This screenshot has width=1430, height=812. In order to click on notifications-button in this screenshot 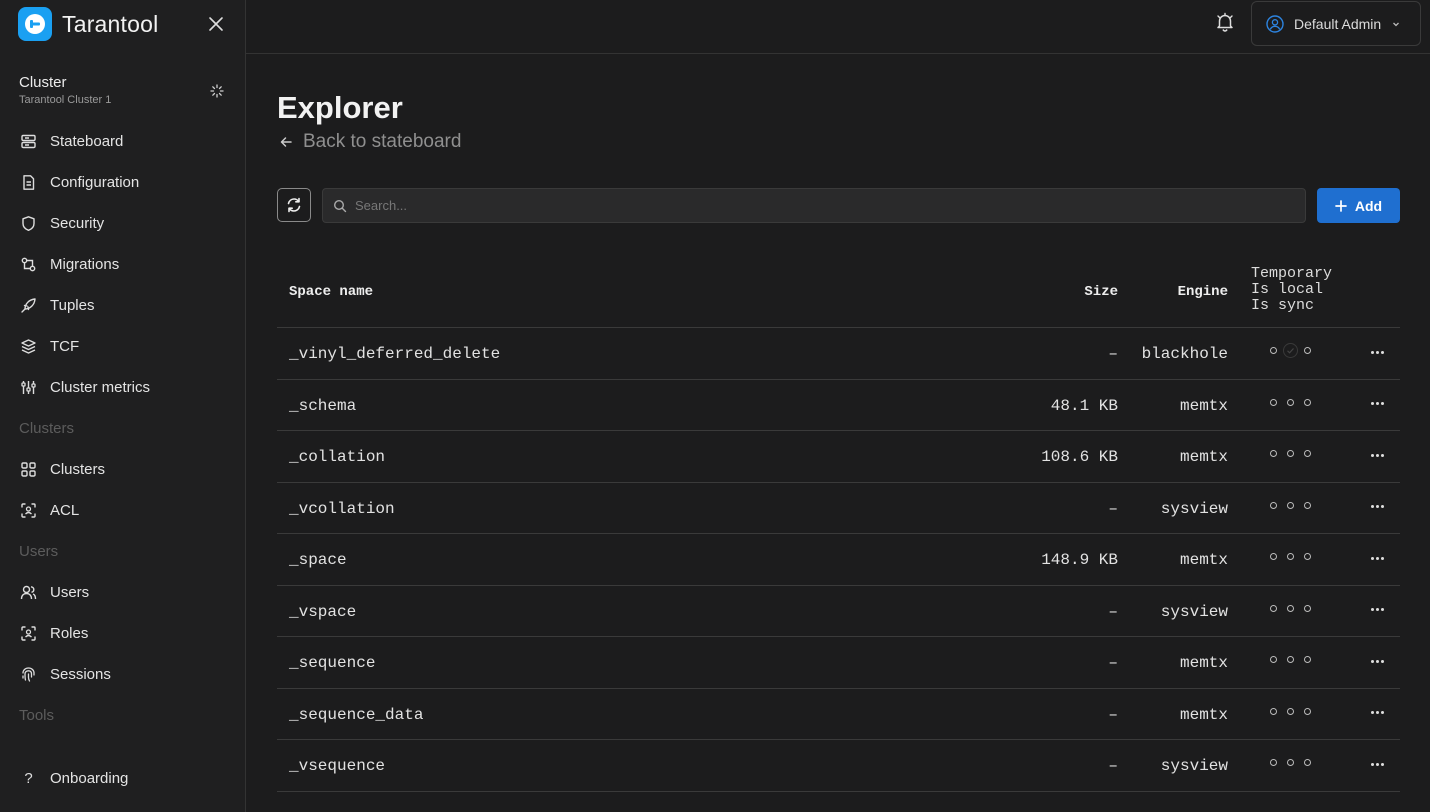, I will do `click(1226, 23)`.